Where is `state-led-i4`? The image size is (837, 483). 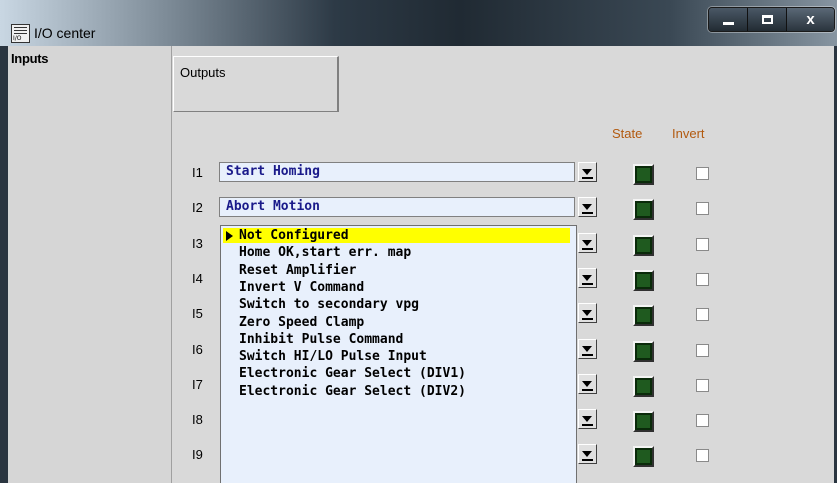 state-led-i4 is located at coordinates (643, 280).